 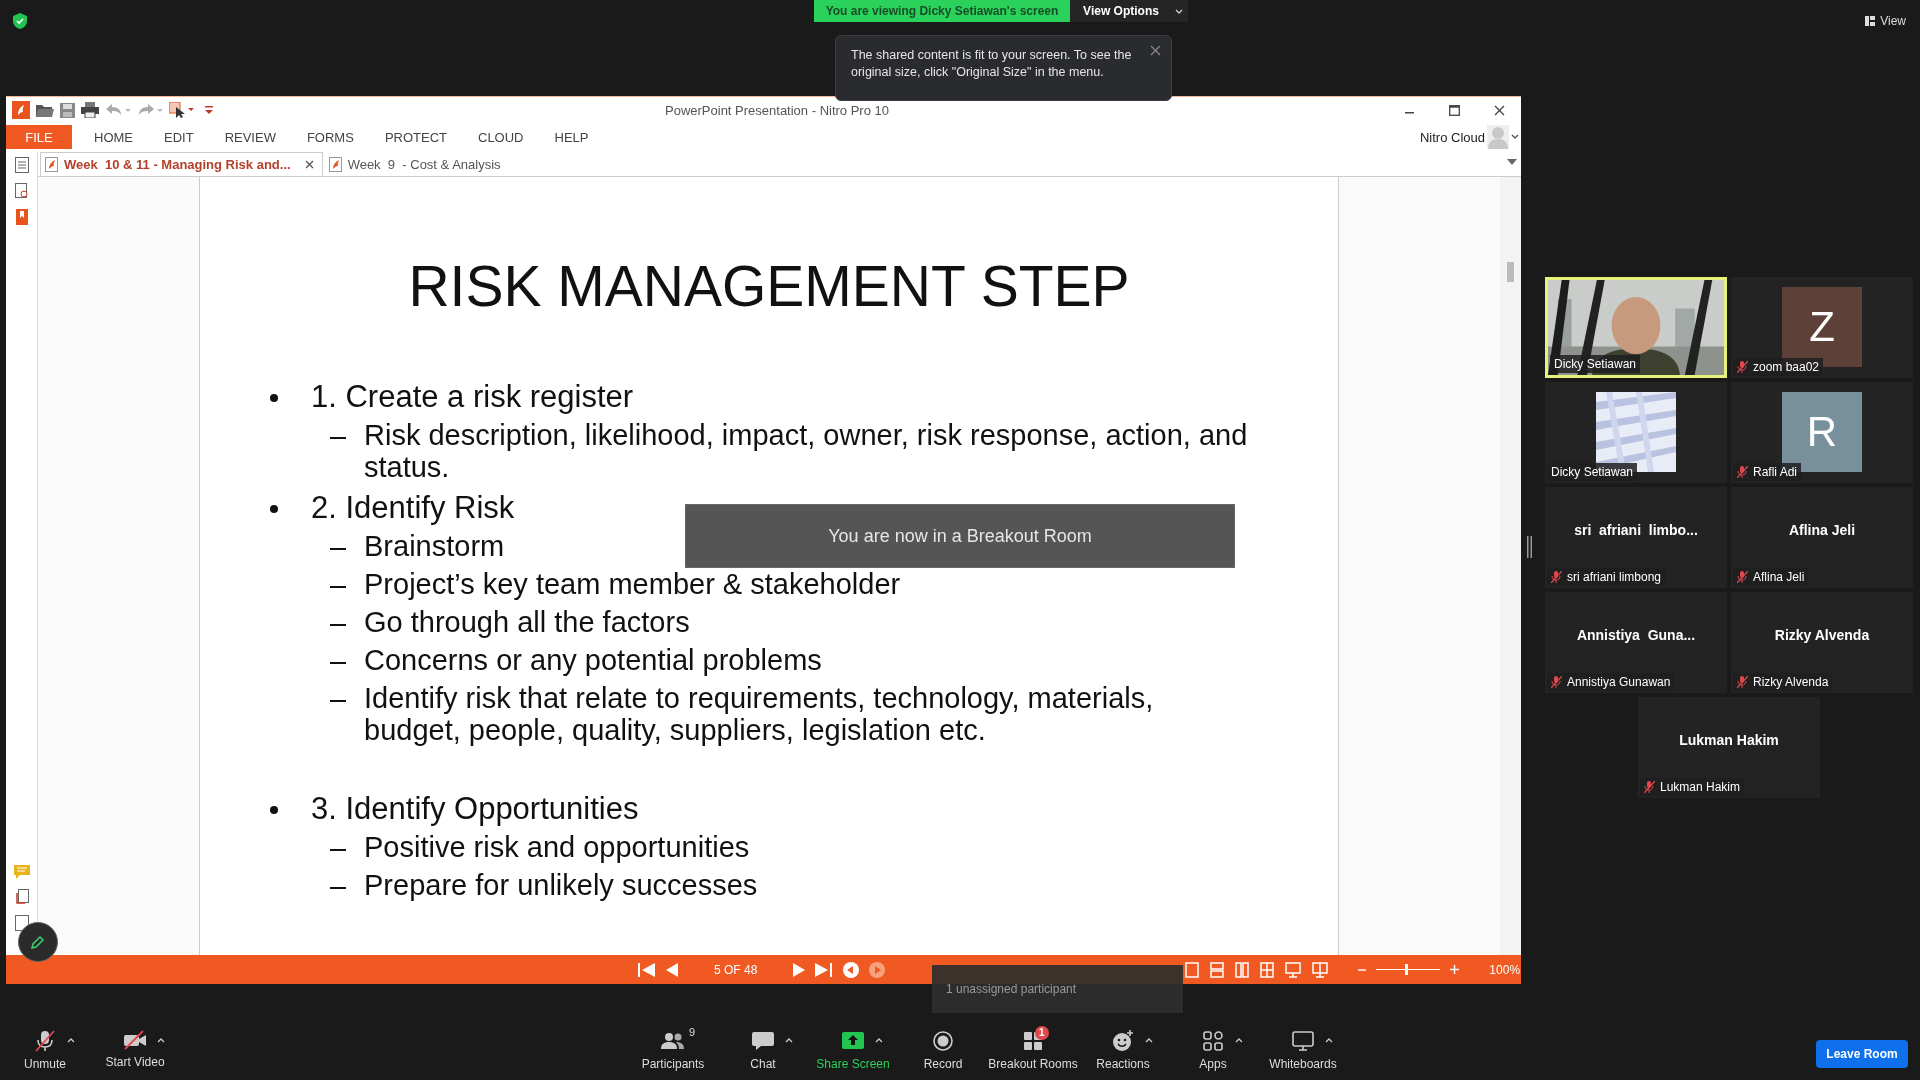 What do you see at coordinates (330, 137) in the screenshot?
I see `menu-tab: FORMS` at bounding box center [330, 137].